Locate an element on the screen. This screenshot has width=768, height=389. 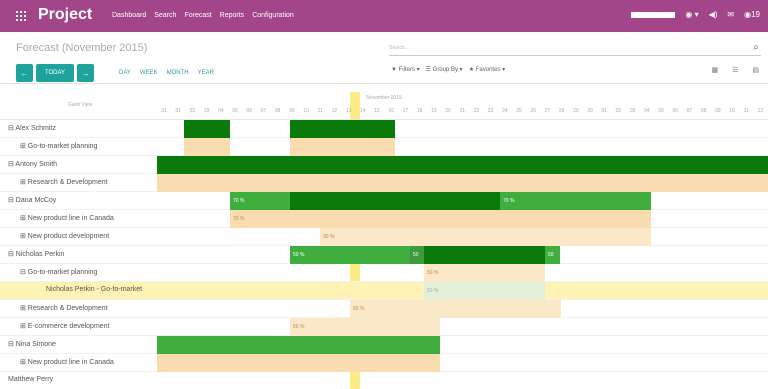
day-tick: 22 is located at coordinates (476, 111).